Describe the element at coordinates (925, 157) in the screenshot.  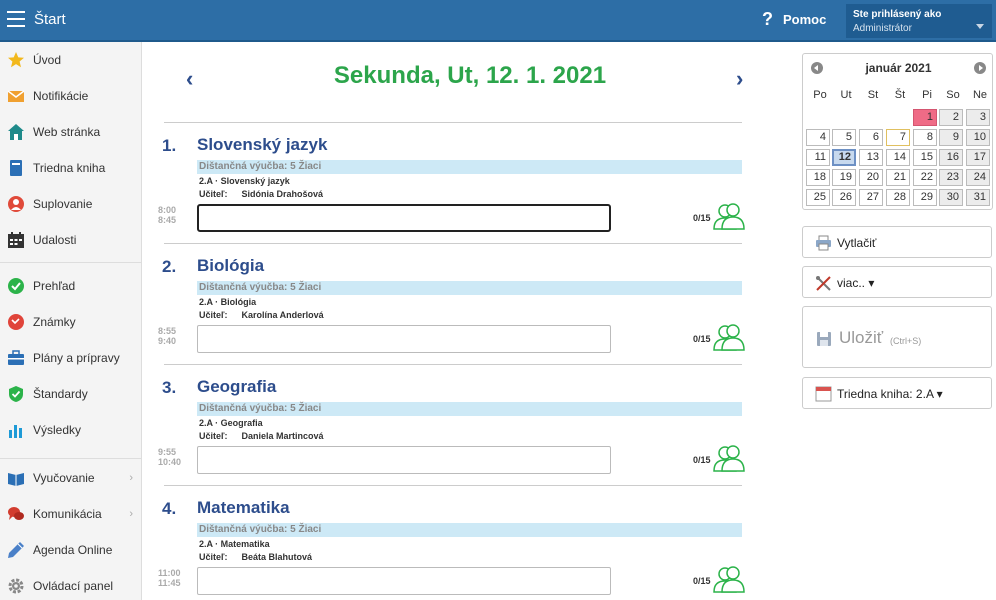
I see `calendar-day: 15` at that location.